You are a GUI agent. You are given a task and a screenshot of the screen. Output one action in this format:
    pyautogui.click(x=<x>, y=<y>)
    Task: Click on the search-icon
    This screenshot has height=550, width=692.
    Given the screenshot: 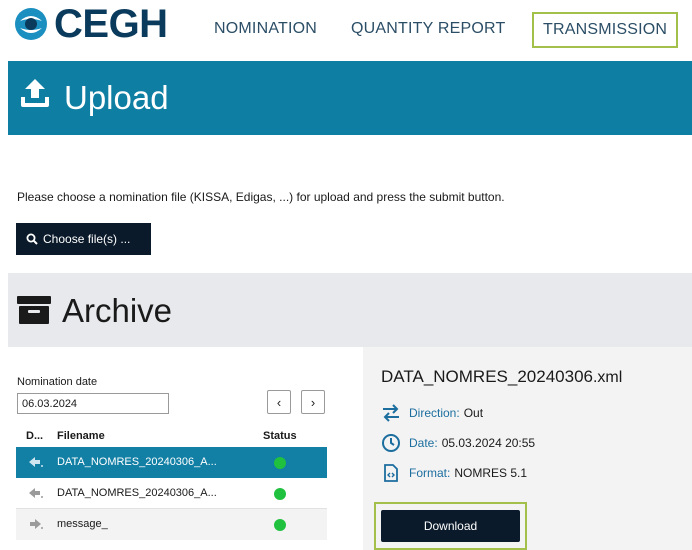 What is the action you would take?
    pyautogui.click(x=32, y=239)
    